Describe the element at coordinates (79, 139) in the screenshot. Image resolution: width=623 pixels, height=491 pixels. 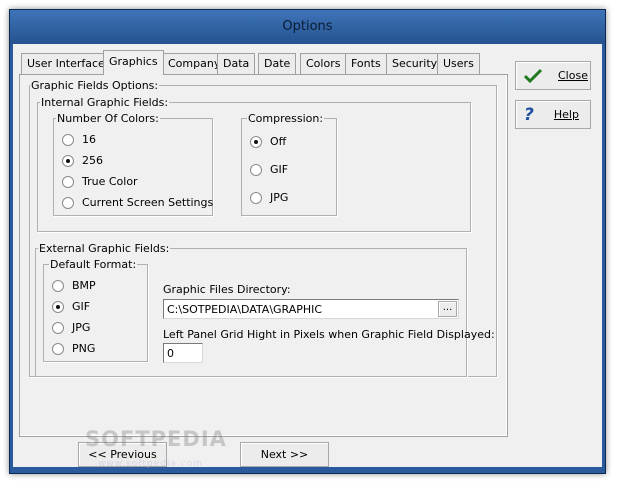
I see `colors-option-16: 16` at that location.